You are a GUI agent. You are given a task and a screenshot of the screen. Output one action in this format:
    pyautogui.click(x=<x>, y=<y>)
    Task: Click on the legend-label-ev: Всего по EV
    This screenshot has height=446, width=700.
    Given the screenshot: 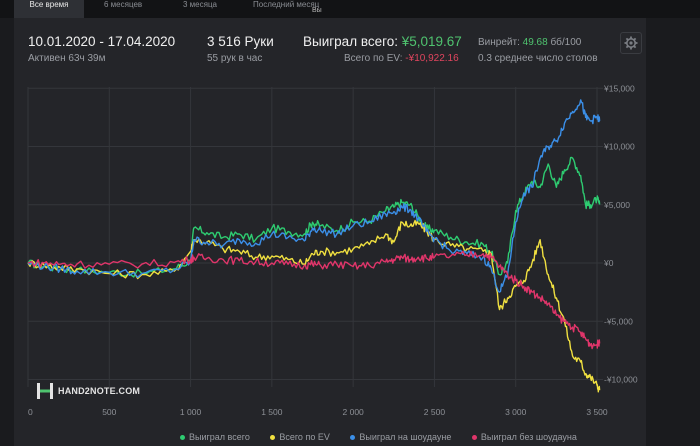 What is the action you would take?
    pyautogui.click(x=304, y=437)
    